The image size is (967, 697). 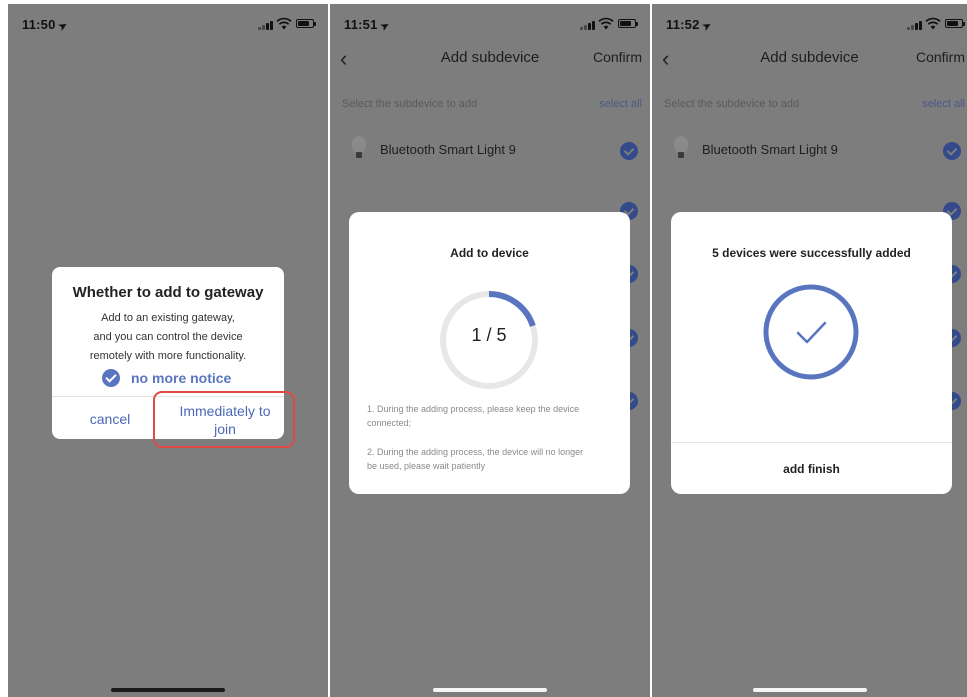 I want to click on dialog-title: 5 devices were successfully added, so click(x=811, y=253).